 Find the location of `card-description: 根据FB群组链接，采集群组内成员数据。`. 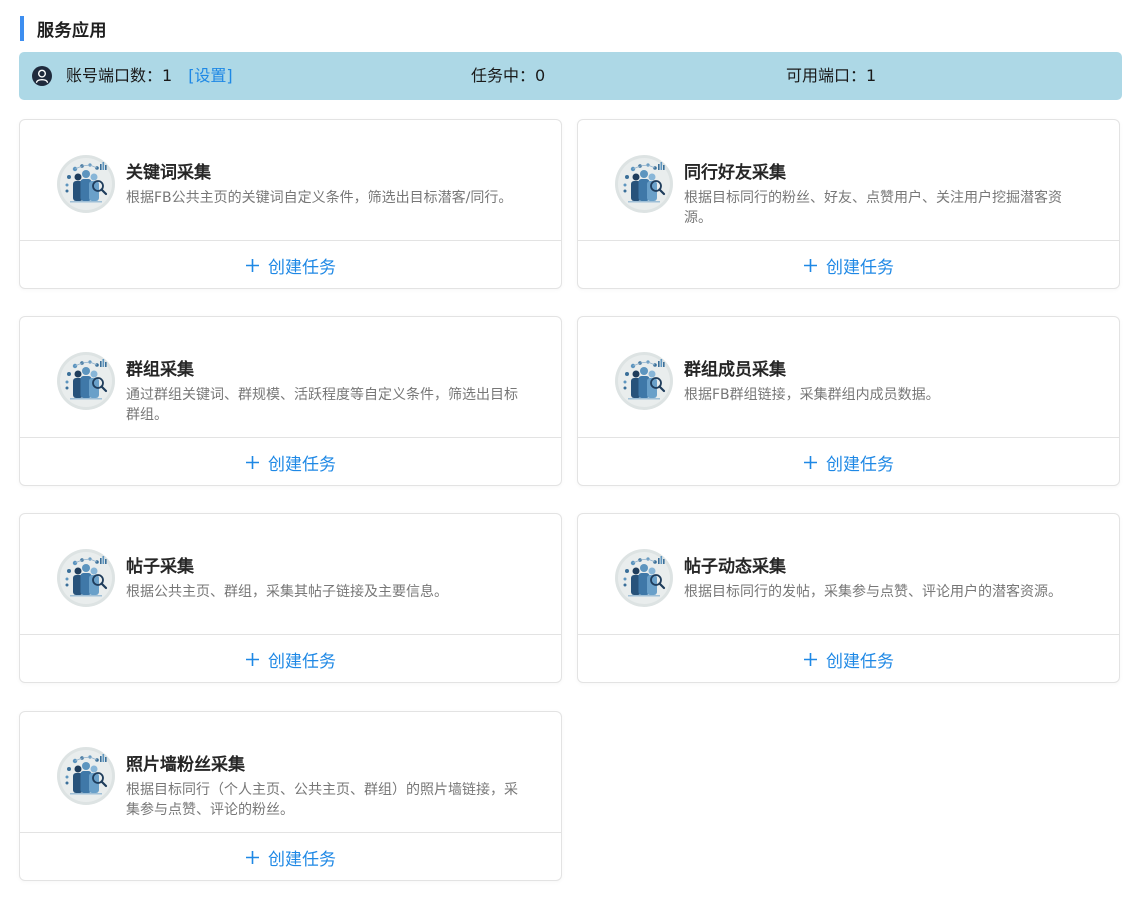

card-description: 根据FB群组链接，采集群组内成员数据。 is located at coordinates (812, 395).